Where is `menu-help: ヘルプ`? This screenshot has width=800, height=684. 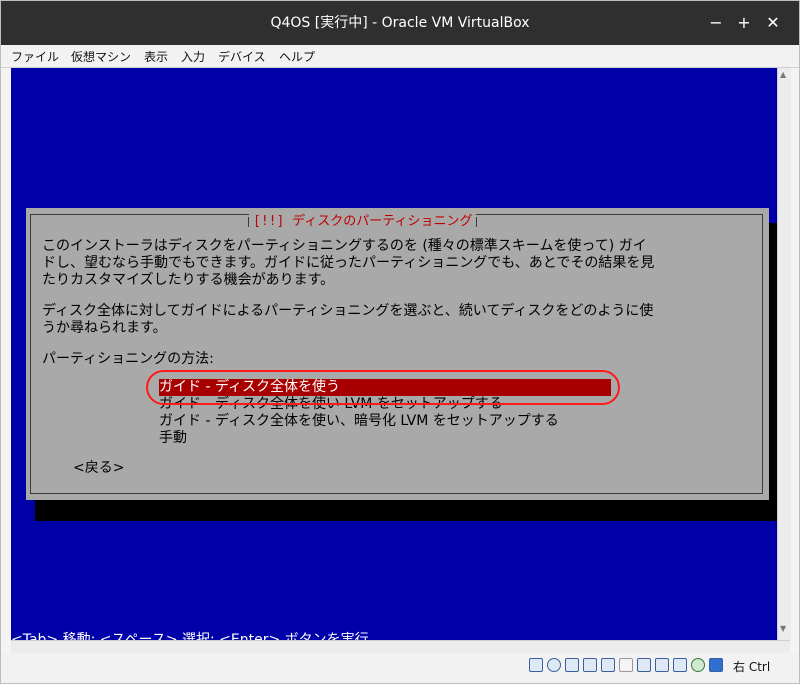
menu-help: ヘルプ is located at coordinates (297, 56).